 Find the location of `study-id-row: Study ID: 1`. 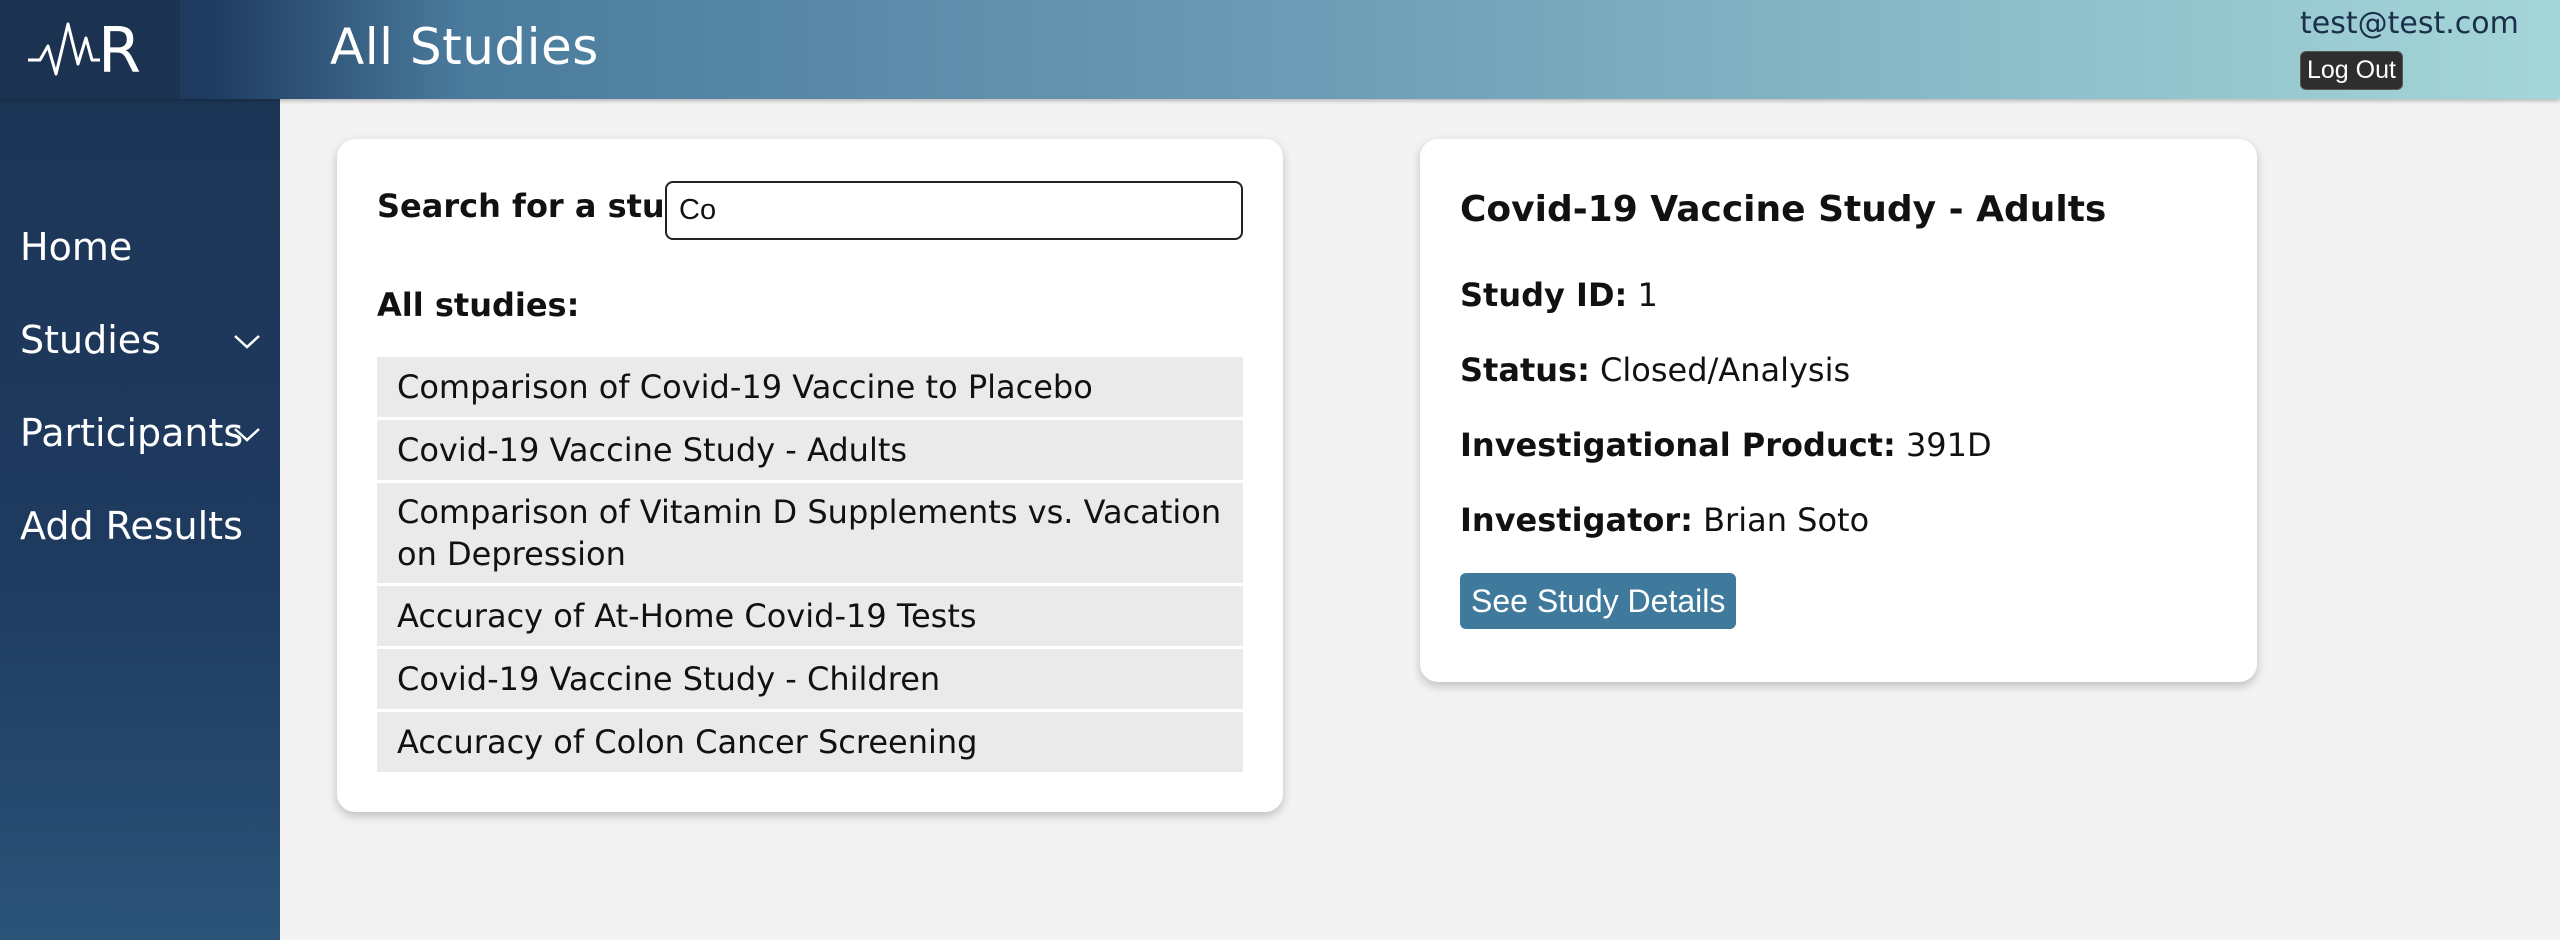

study-id-row: Study ID: 1 is located at coordinates (1559, 295).